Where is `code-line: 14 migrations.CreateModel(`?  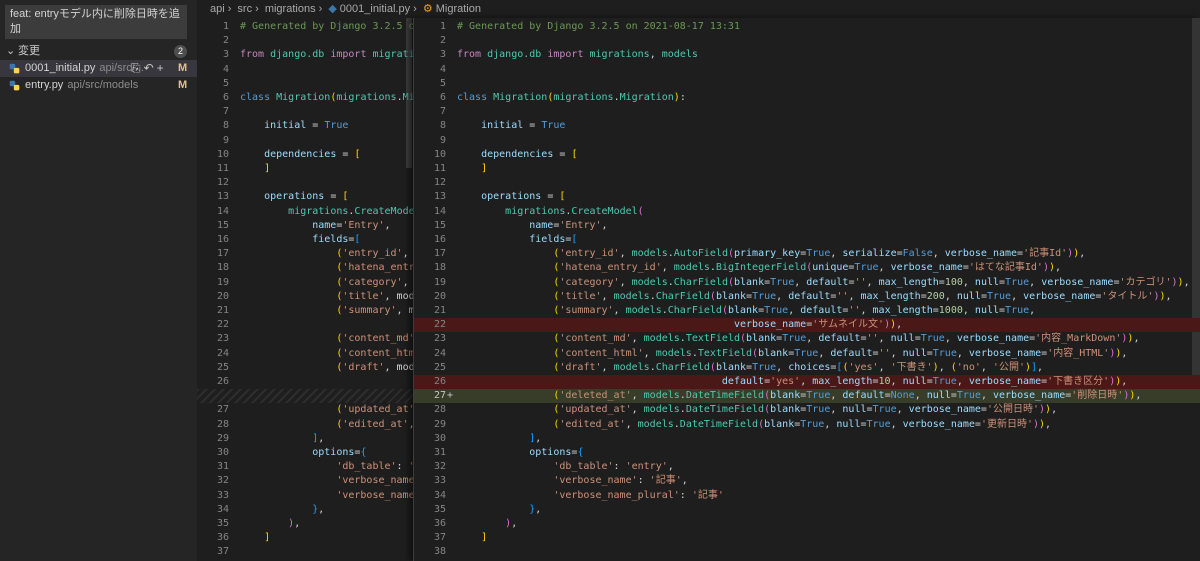 code-line: 14 migrations.CreateModel( is located at coordinates (807, 212).